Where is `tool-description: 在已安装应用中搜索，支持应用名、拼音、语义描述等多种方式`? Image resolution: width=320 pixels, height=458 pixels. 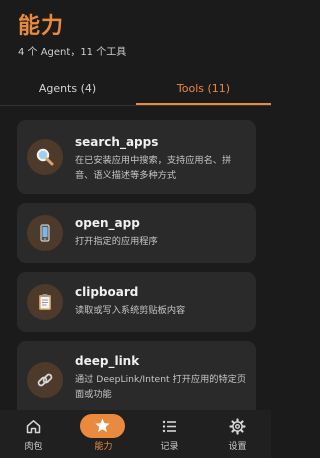 tool-description: 在已安装应用中搜索，支持应用名、拼音、语义描述等多种方式 is located at coordinates (153, 168).